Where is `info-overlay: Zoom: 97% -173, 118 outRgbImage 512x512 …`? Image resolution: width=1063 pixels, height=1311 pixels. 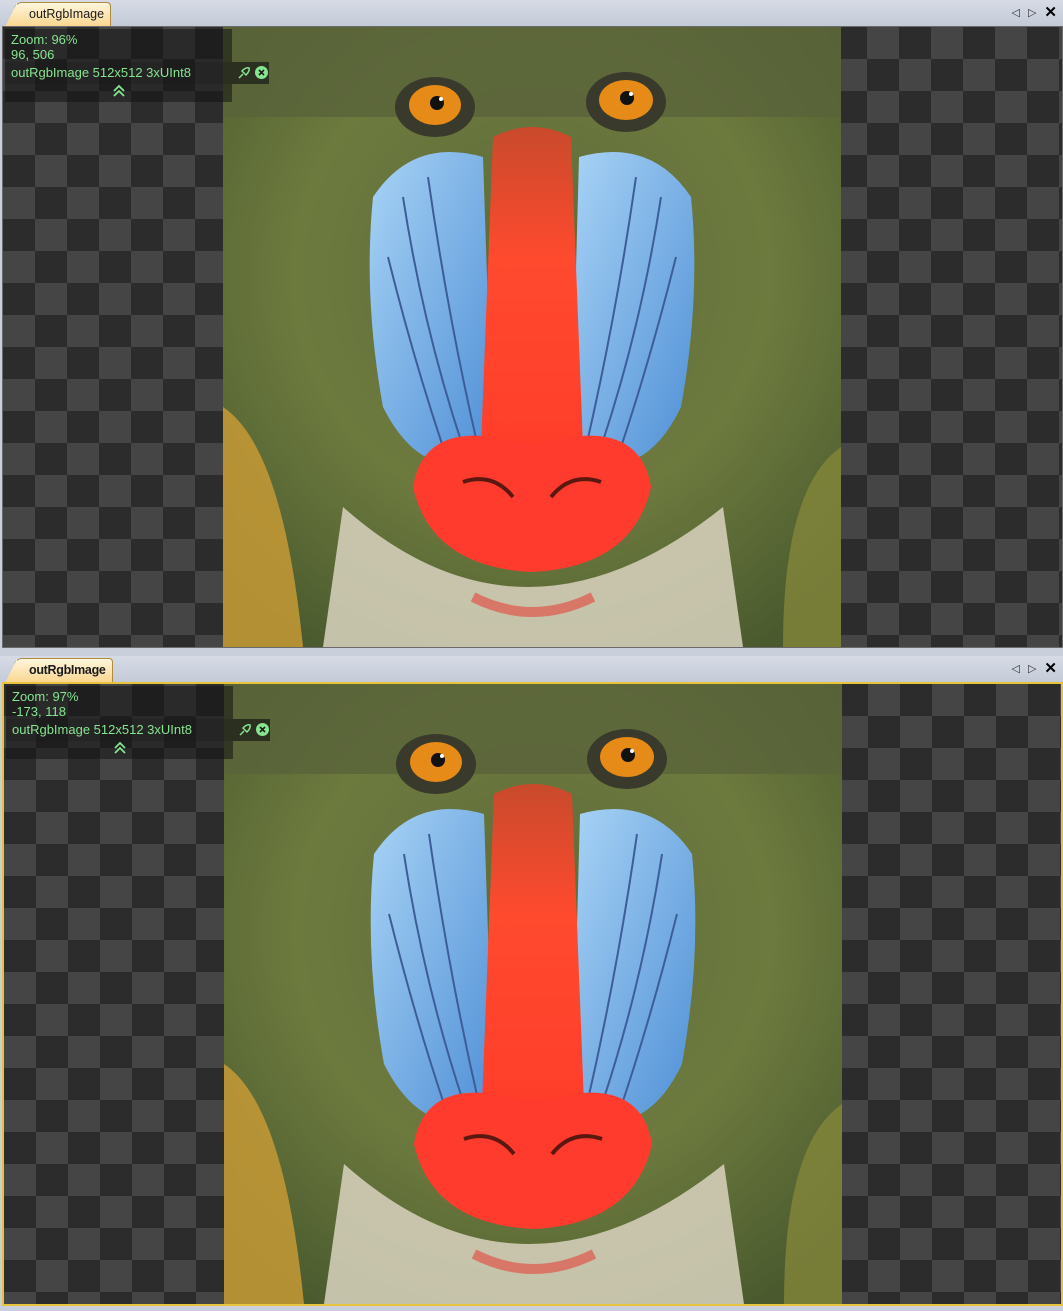
info-overlay: Zoom: 97% -173, 118 outRgbImage 512x512 … is located at coordinates (138, 722).